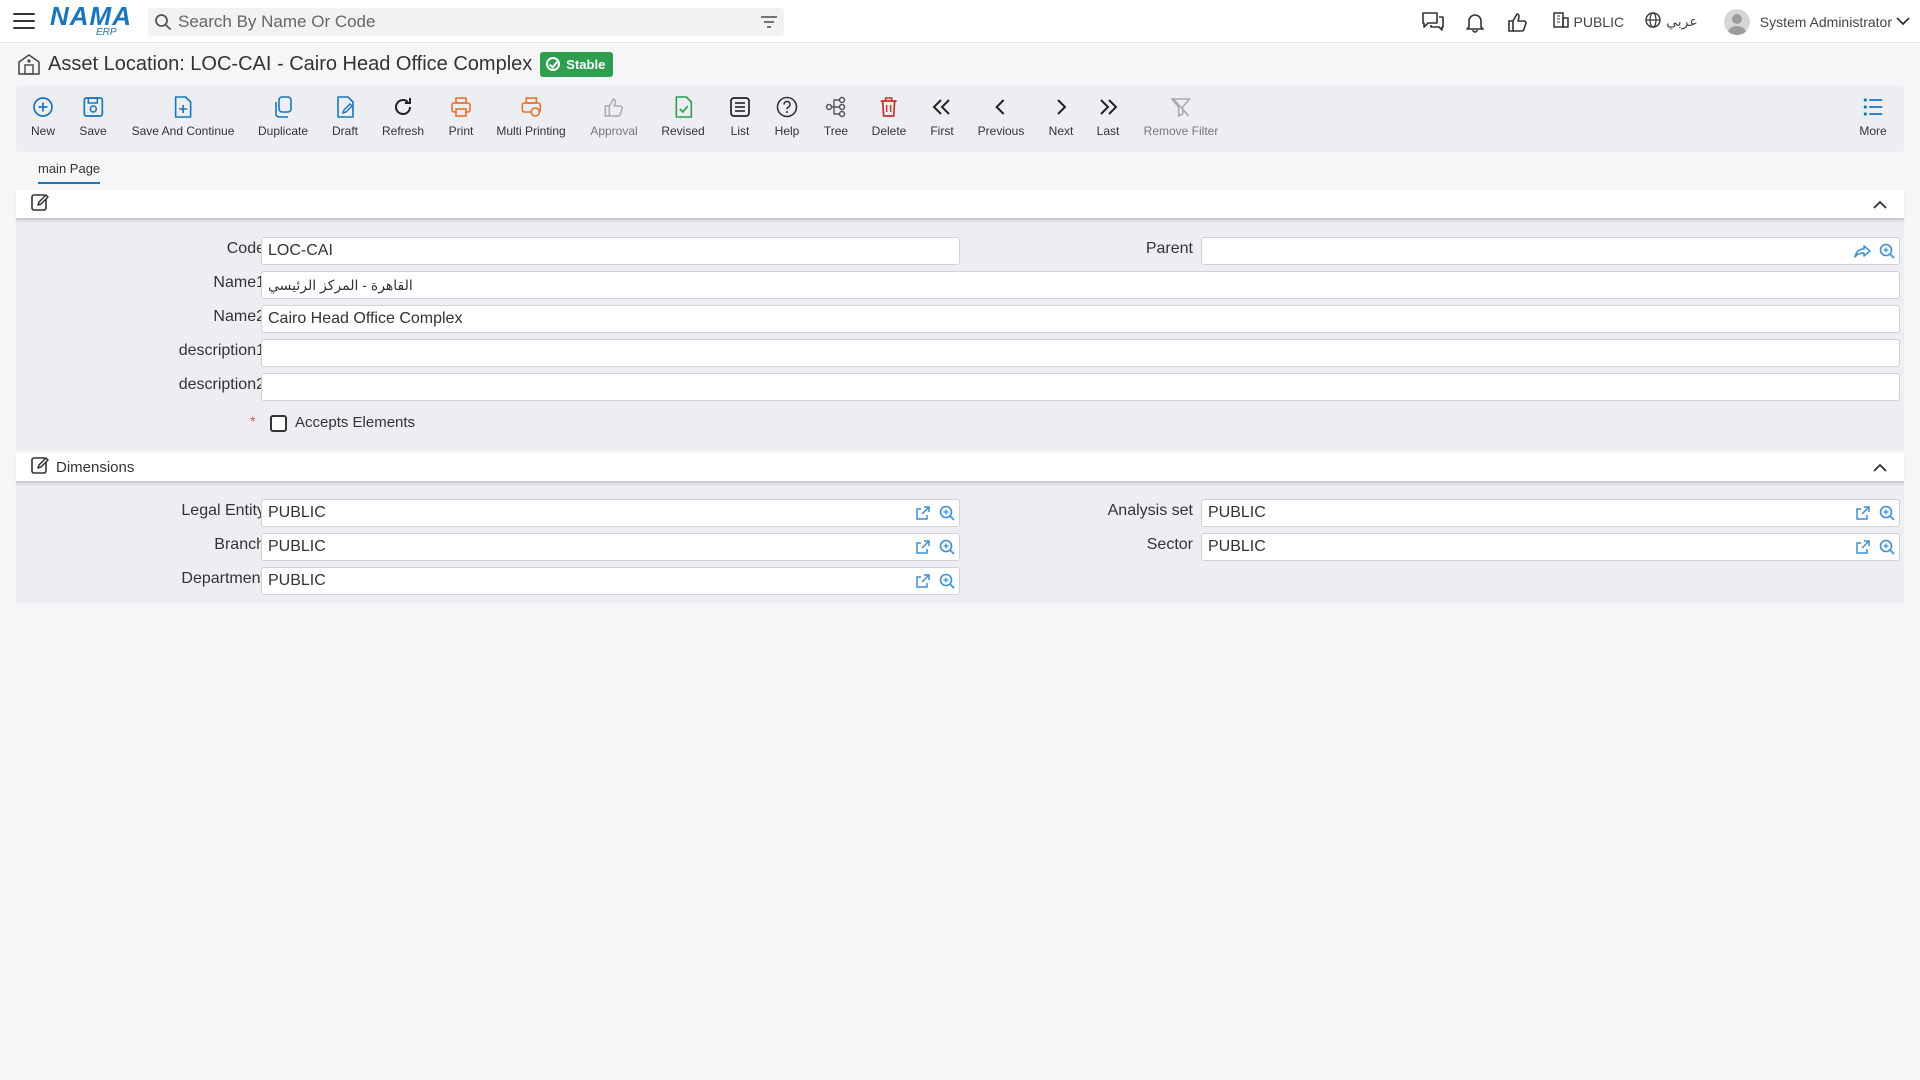 This screenshot has height=1080, width=1920. I want to click on description2-input, so click(1080, 387).